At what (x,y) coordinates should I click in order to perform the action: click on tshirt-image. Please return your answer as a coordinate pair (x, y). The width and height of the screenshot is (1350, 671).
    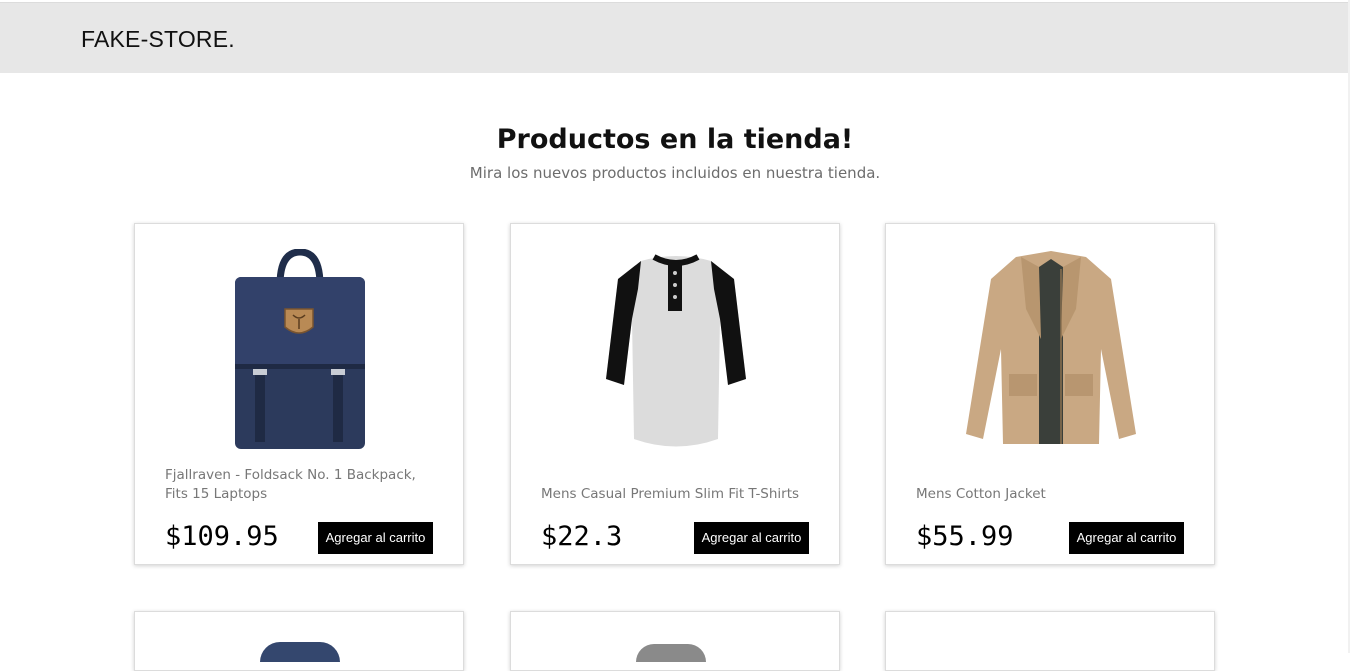
    Looking at the image, I should click on (676, 351).